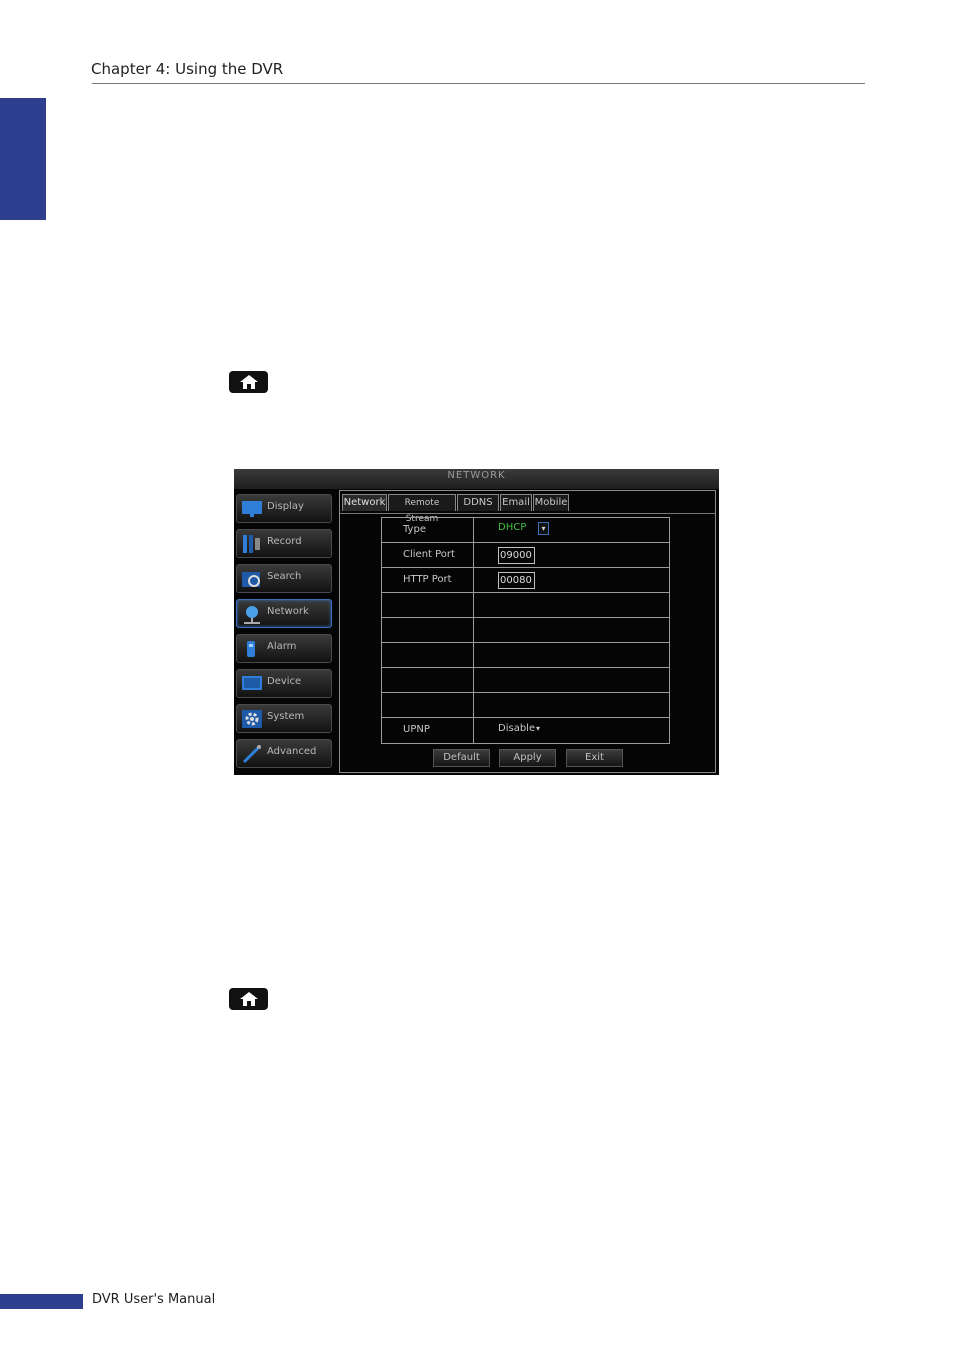 The width and height of the screenshot is (954, 1350). Describe the element at coordinates (478, 83) in the screenshot. I see `header-rule` at that location.